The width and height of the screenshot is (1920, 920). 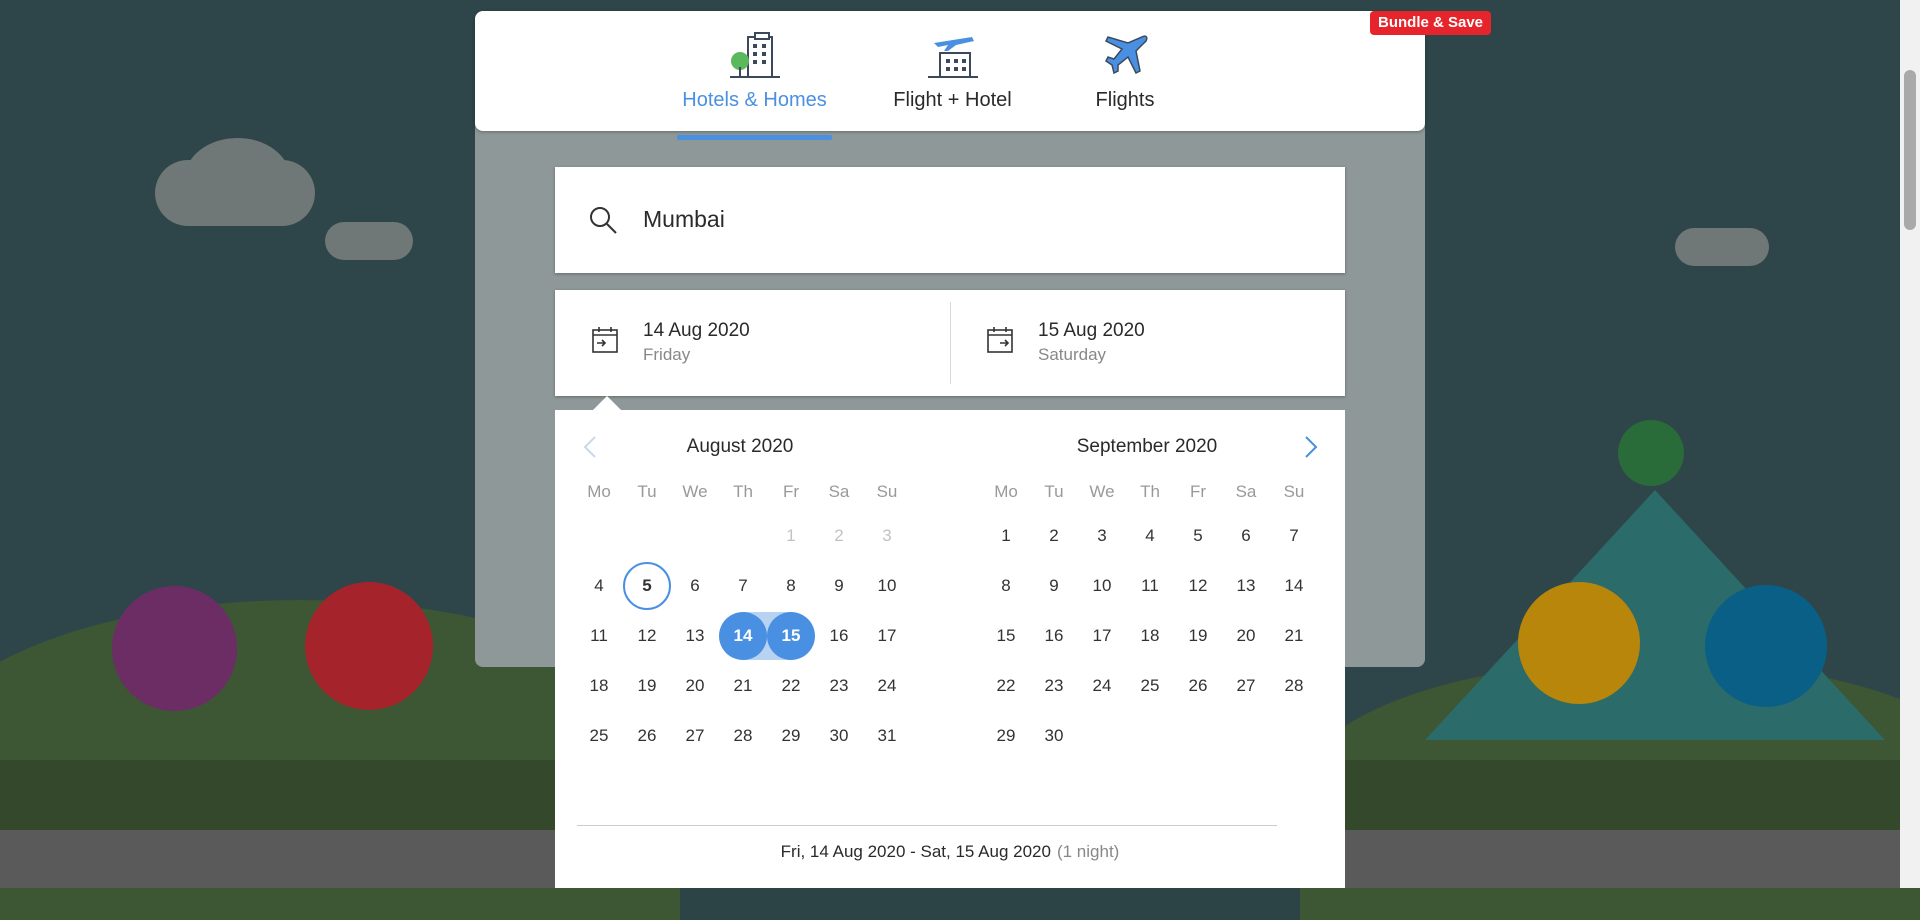 What do you see at coordinates (952, 100) in the screenshot?
I see `tab-label: Flight + Hotel` at bounding box center [952, 100].